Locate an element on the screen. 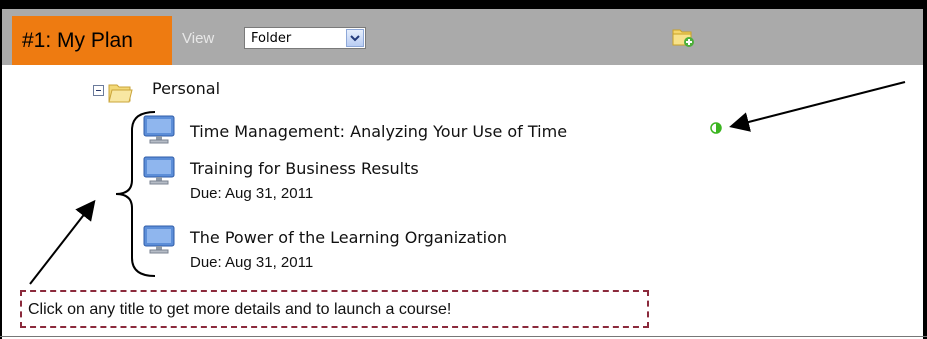 This screenshot has height=339, width=927. top-border is located at coordinates (463, 4).